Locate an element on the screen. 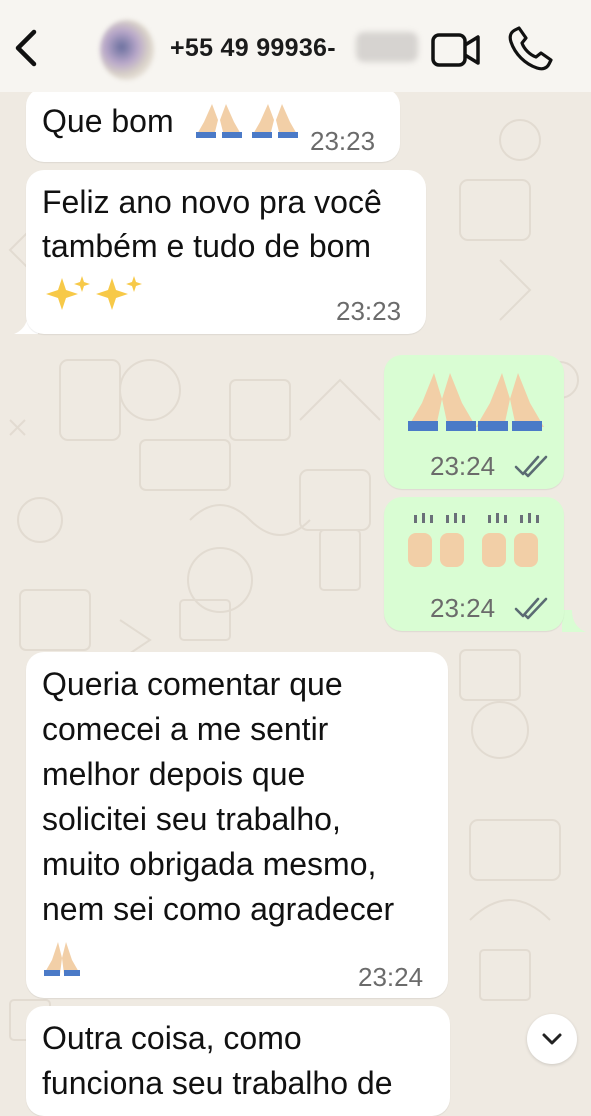  message-text: Que bom is located at coordinates (108, 121).